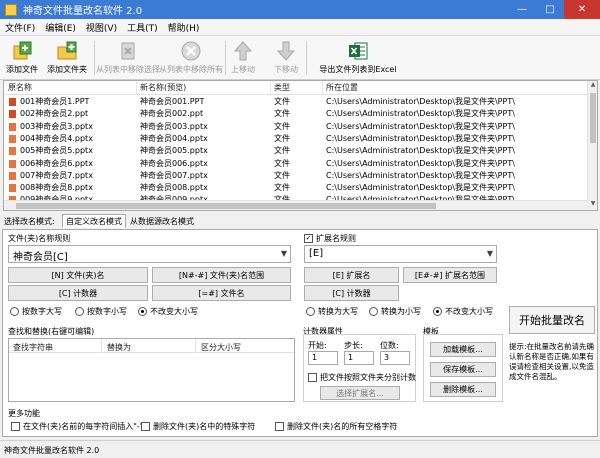 This screenshot has width=600, height=458. I want to click on per-folder-checkbox: 把文件按照文件夹分别计数, so click(362, 377).